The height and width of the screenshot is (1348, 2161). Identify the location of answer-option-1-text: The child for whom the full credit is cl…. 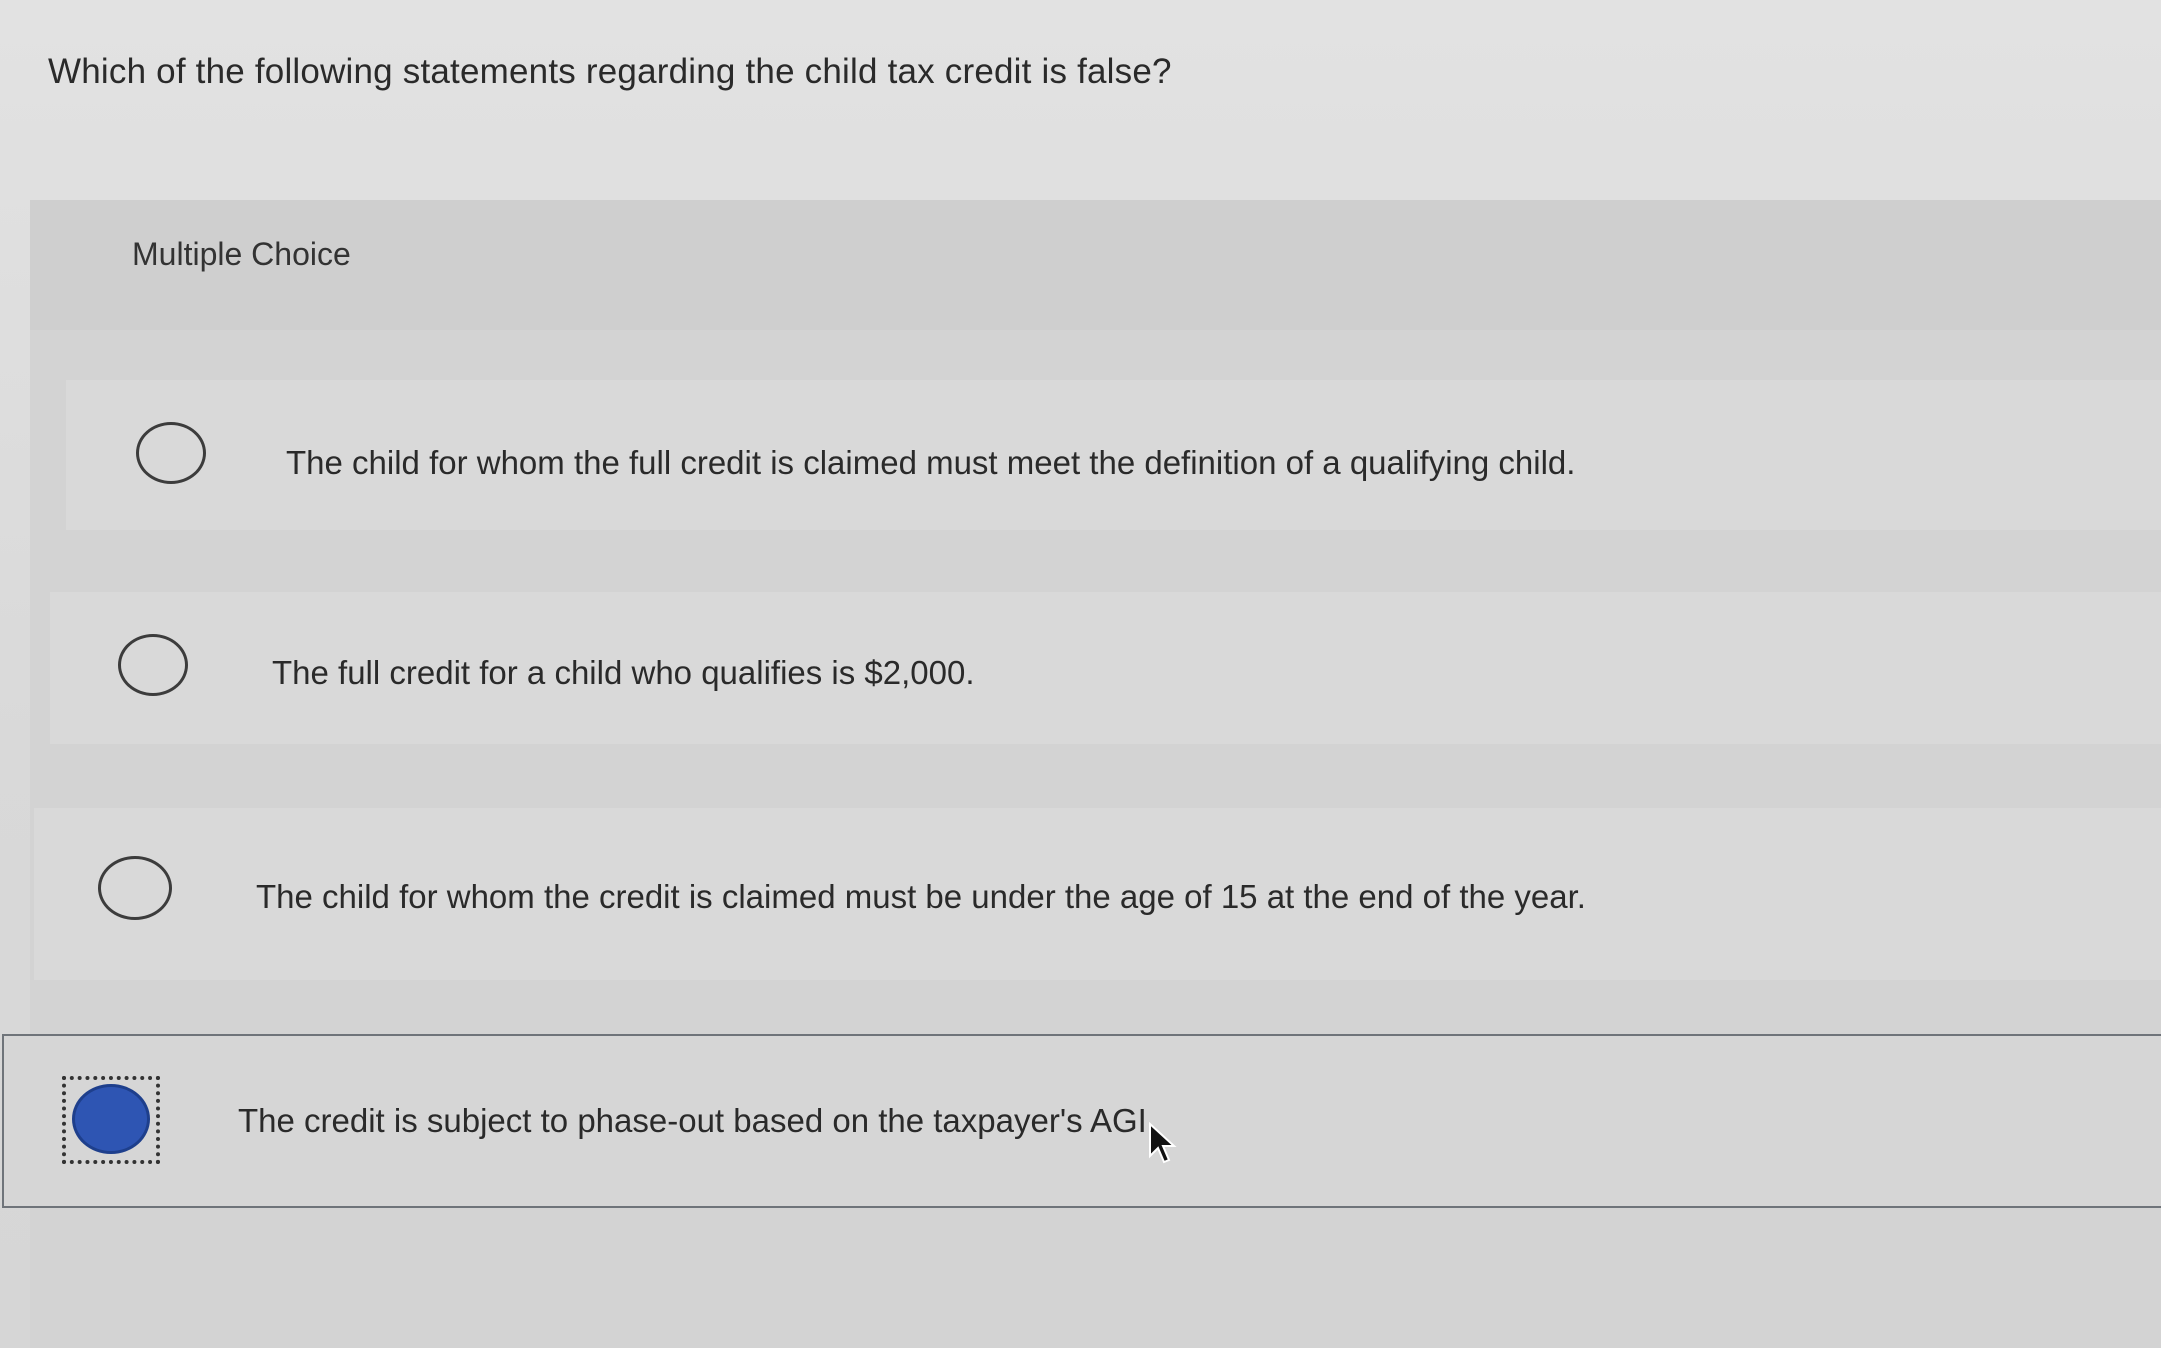
(931, 462).